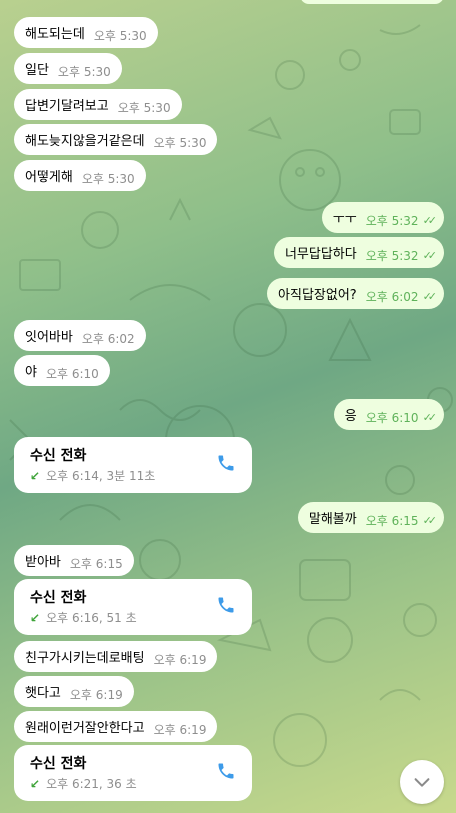  I want to click on message-incoming: 해도되는데 오후 5:30, so click(86, 32).